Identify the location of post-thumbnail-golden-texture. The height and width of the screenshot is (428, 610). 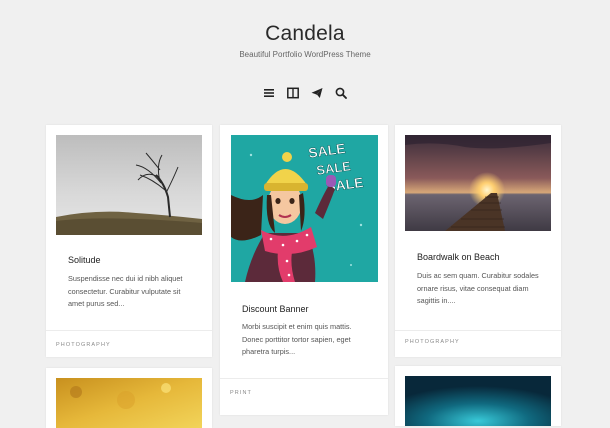
(129, 403).